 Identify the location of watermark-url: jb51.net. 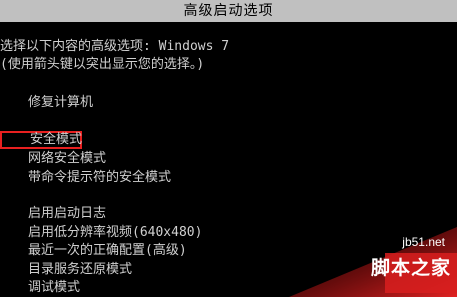
(423, 242).